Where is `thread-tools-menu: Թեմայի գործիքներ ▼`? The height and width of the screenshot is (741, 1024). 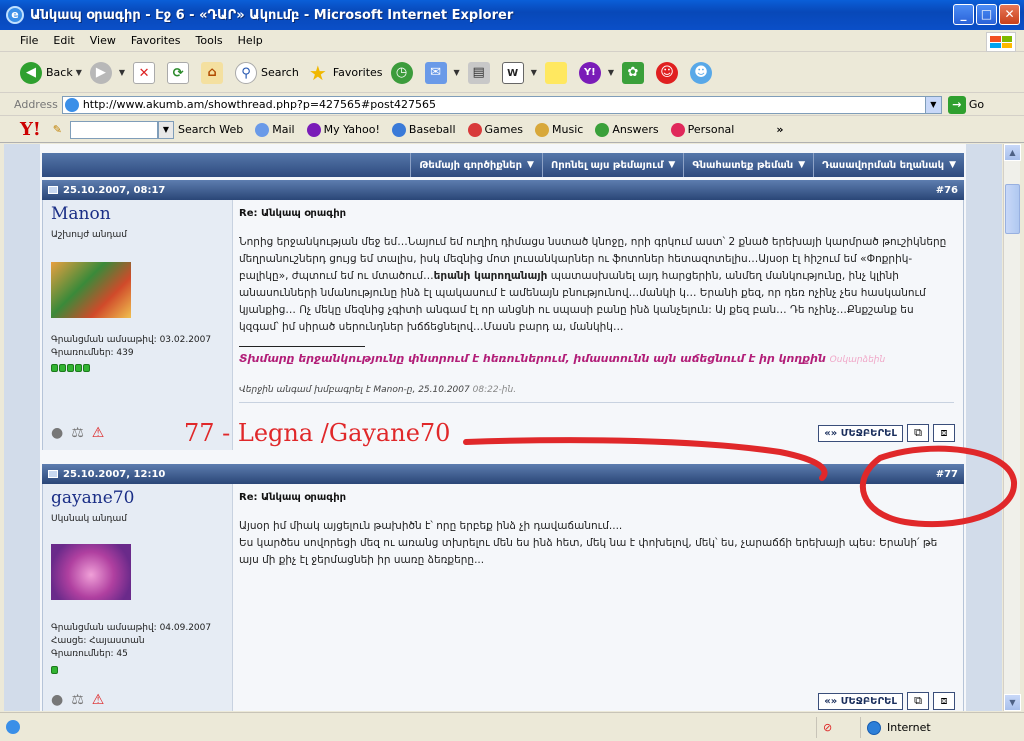
thread-tools-menu: Թեմայի գործիքներ ▼ is located at coordinates (476, 165).